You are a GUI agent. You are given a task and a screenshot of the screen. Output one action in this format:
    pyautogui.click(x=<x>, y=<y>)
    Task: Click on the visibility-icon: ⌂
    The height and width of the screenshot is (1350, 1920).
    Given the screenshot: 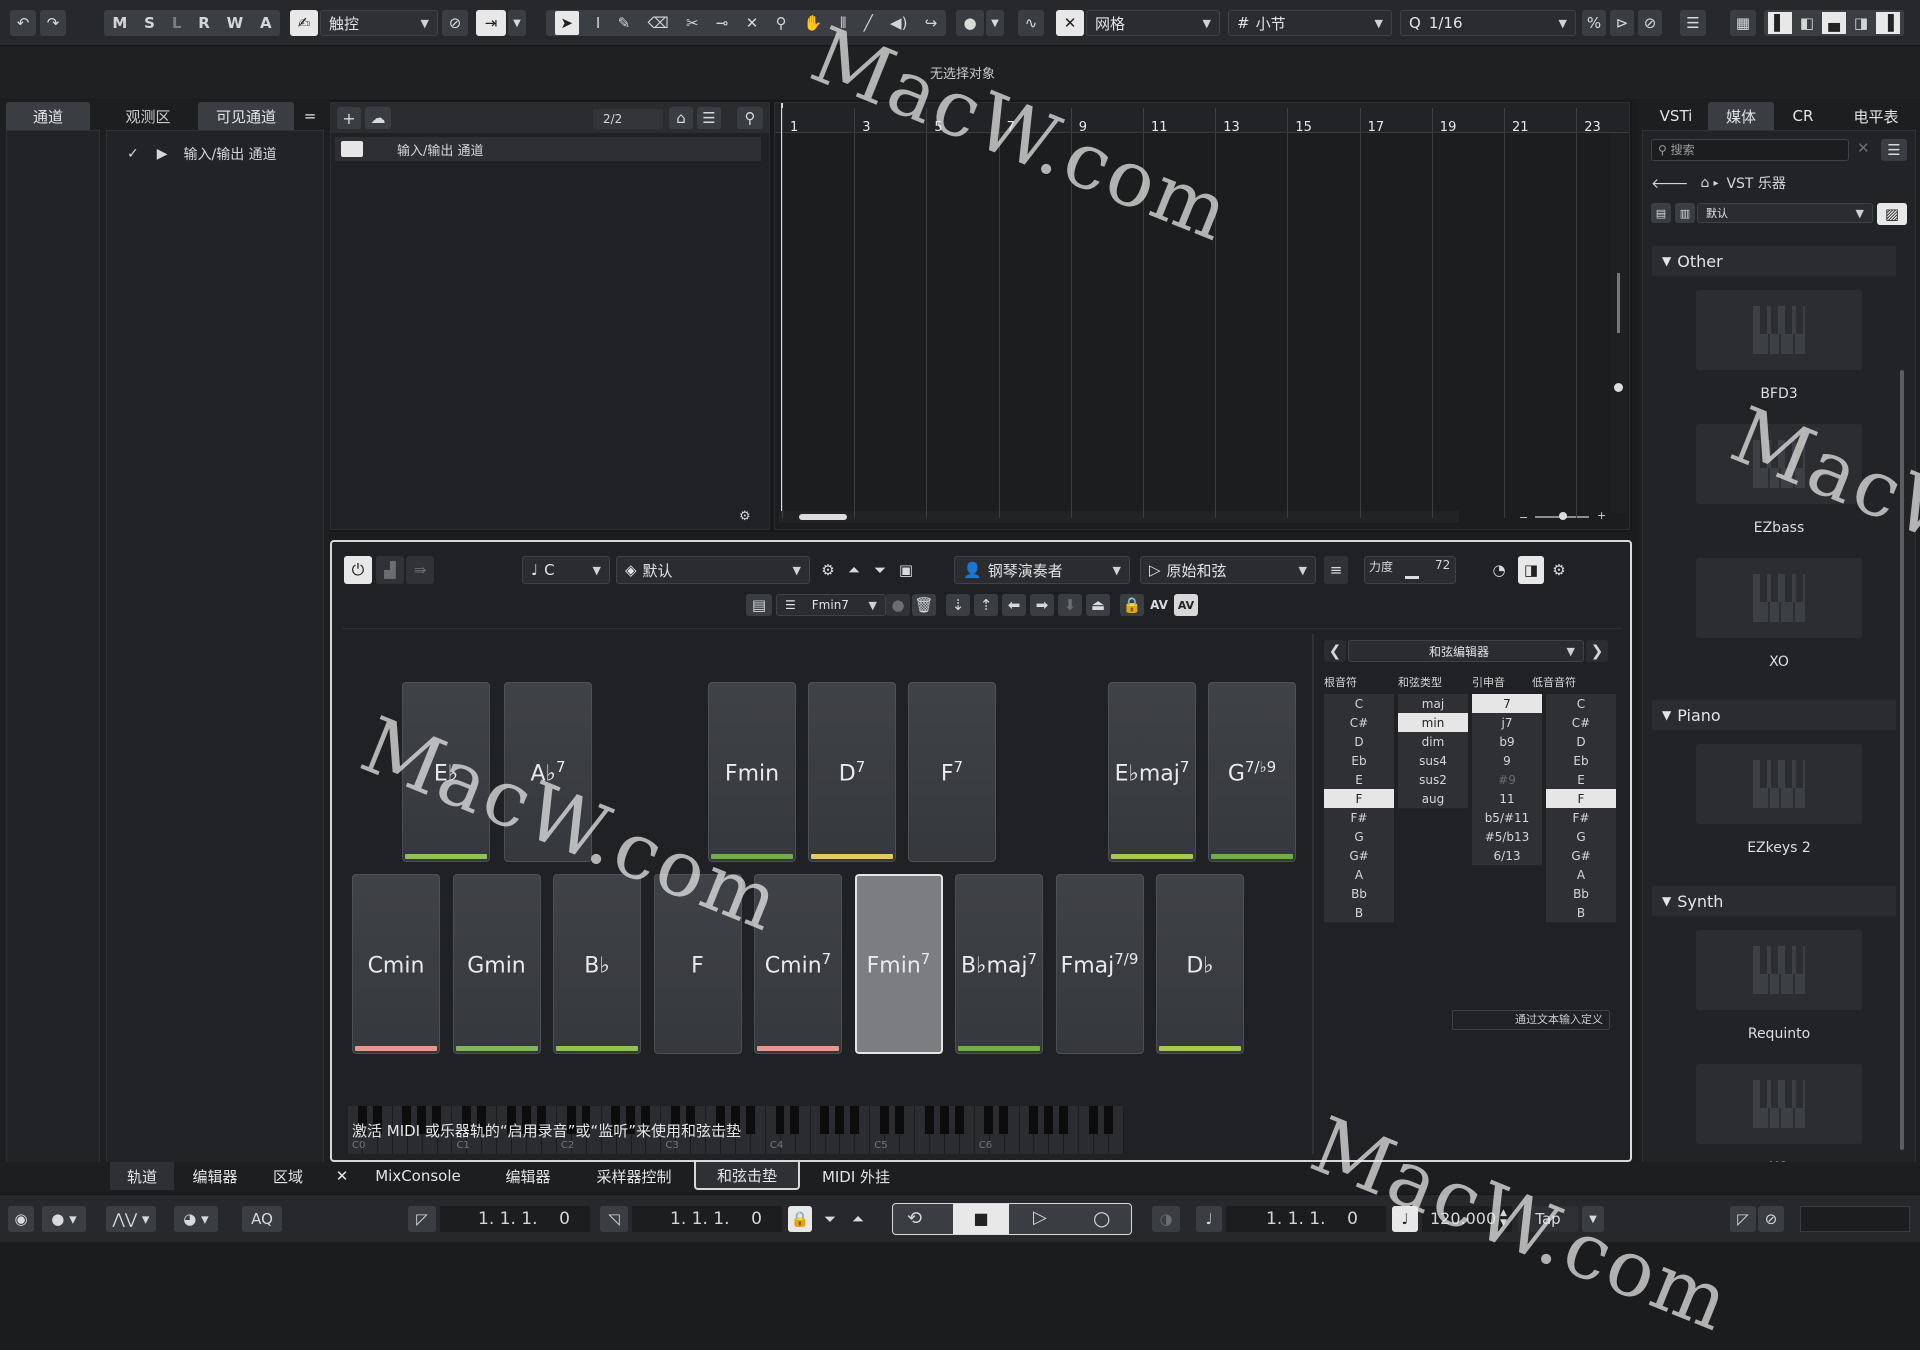 What is the action you would take?
    pyautogui.click(x=681, y=118)
    